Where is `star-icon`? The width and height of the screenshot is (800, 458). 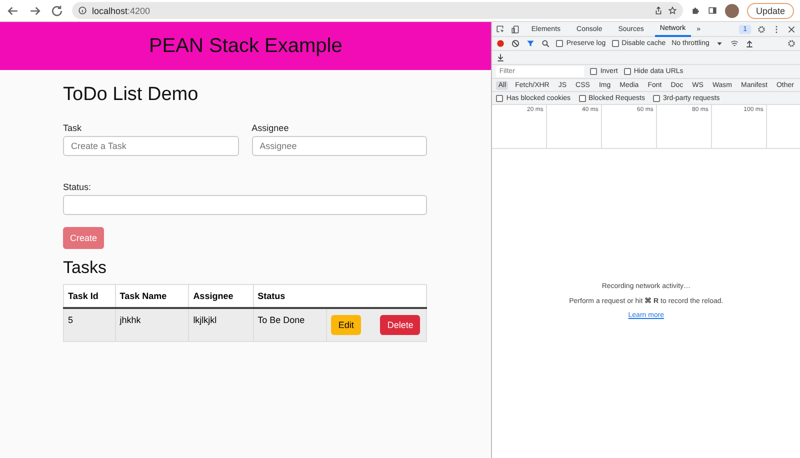 star-icon is located at coordinates (672, 10).